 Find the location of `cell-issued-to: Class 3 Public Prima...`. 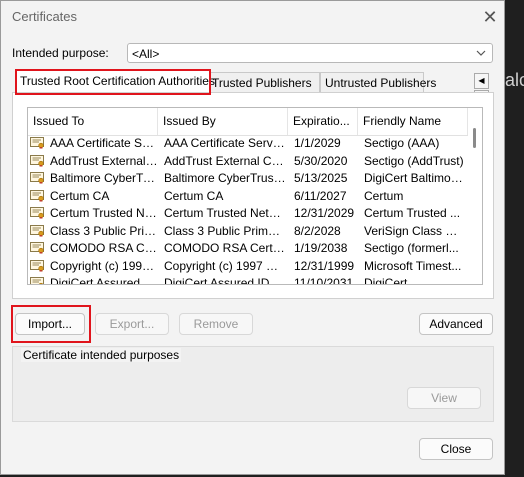

cell-issued-to: Class 3 Public Prima... is located at coordinates (104, 230).